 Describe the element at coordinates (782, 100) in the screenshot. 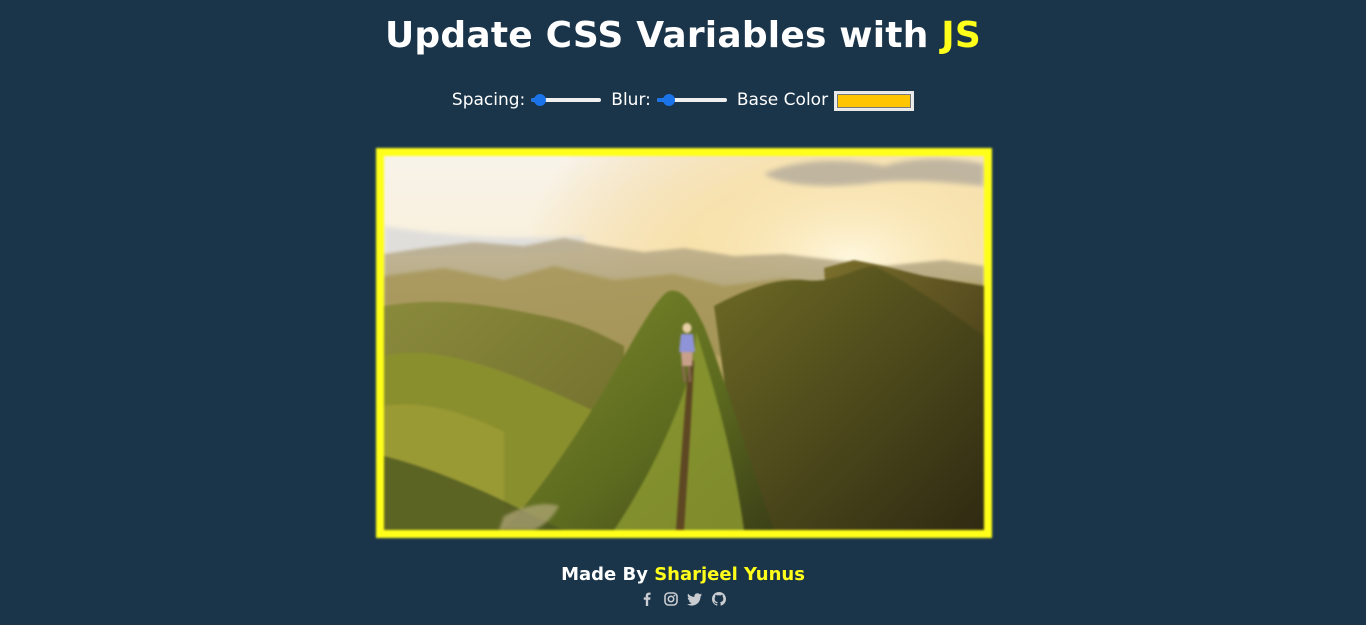

I see `base-color-label: Base Color` at that location.